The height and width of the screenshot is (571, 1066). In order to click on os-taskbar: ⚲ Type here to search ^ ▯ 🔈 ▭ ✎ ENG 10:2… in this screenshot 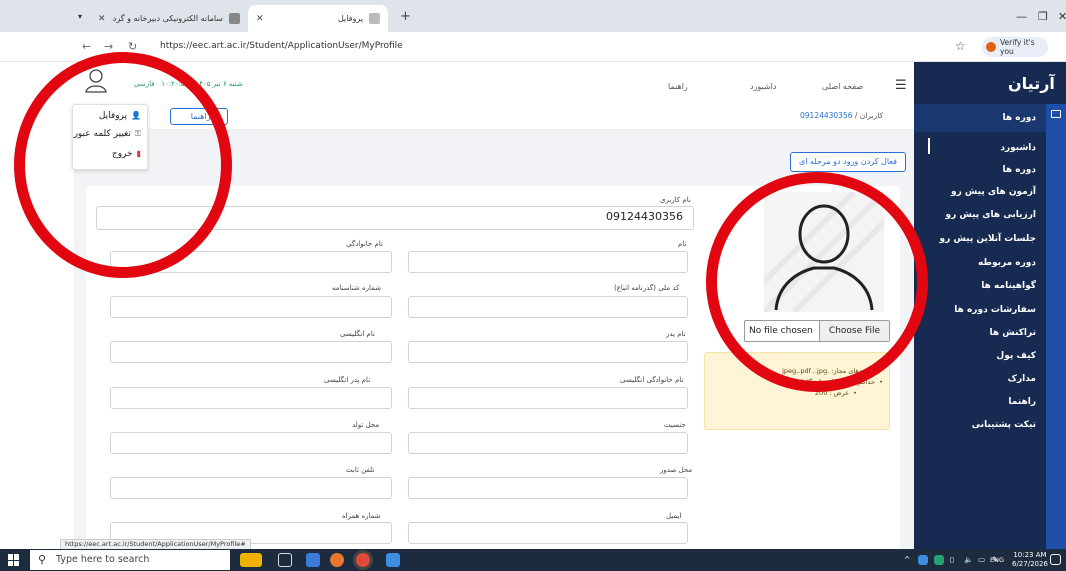, I will do `click(533, 560)`.